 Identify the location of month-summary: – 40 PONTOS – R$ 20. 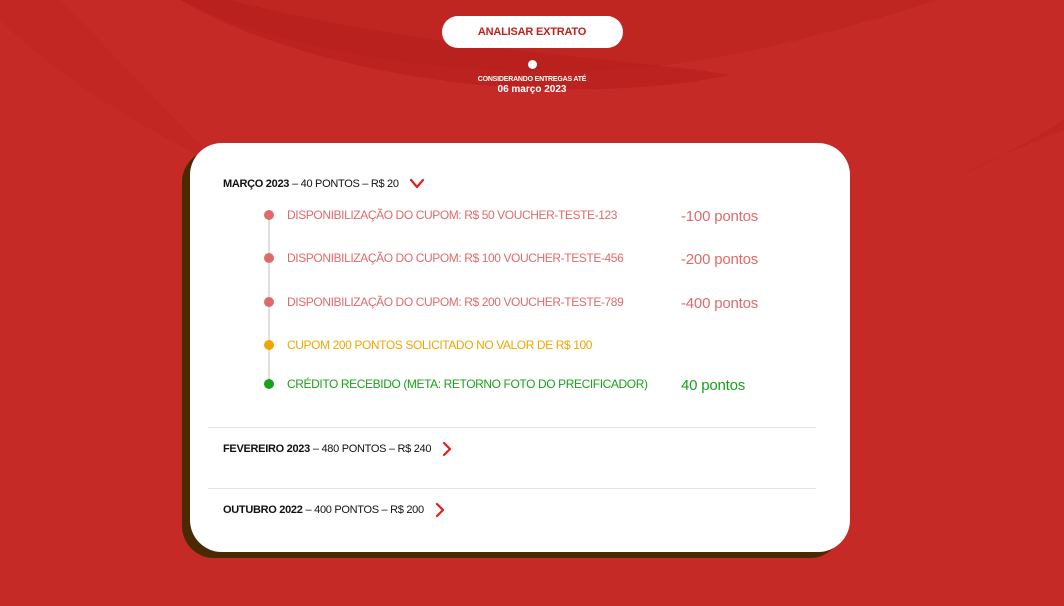
(345, 184).